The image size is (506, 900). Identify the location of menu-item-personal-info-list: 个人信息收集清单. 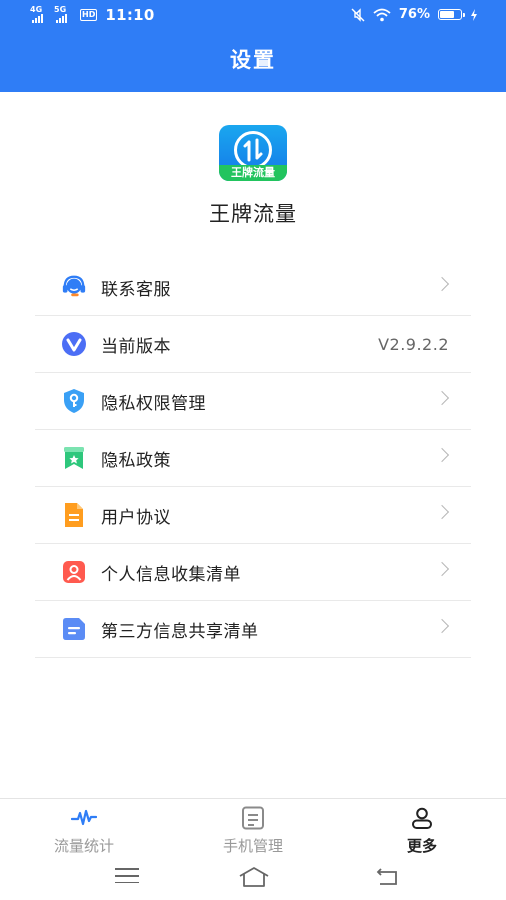
(253, 572).